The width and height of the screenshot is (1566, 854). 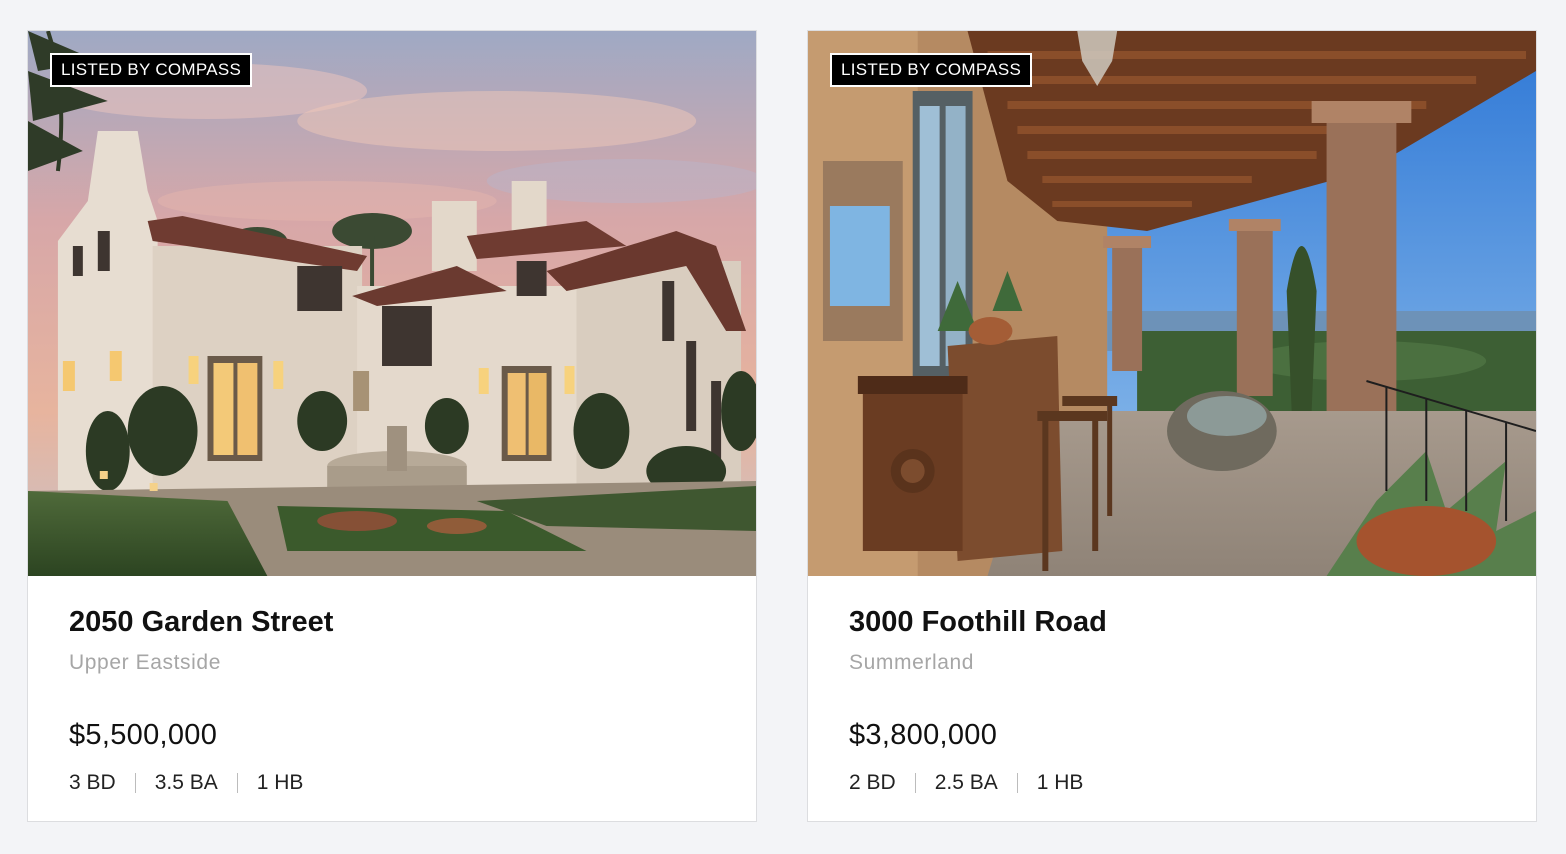 I want to click on listing-neighborhood: Summerland, so click(x=912, y=662).